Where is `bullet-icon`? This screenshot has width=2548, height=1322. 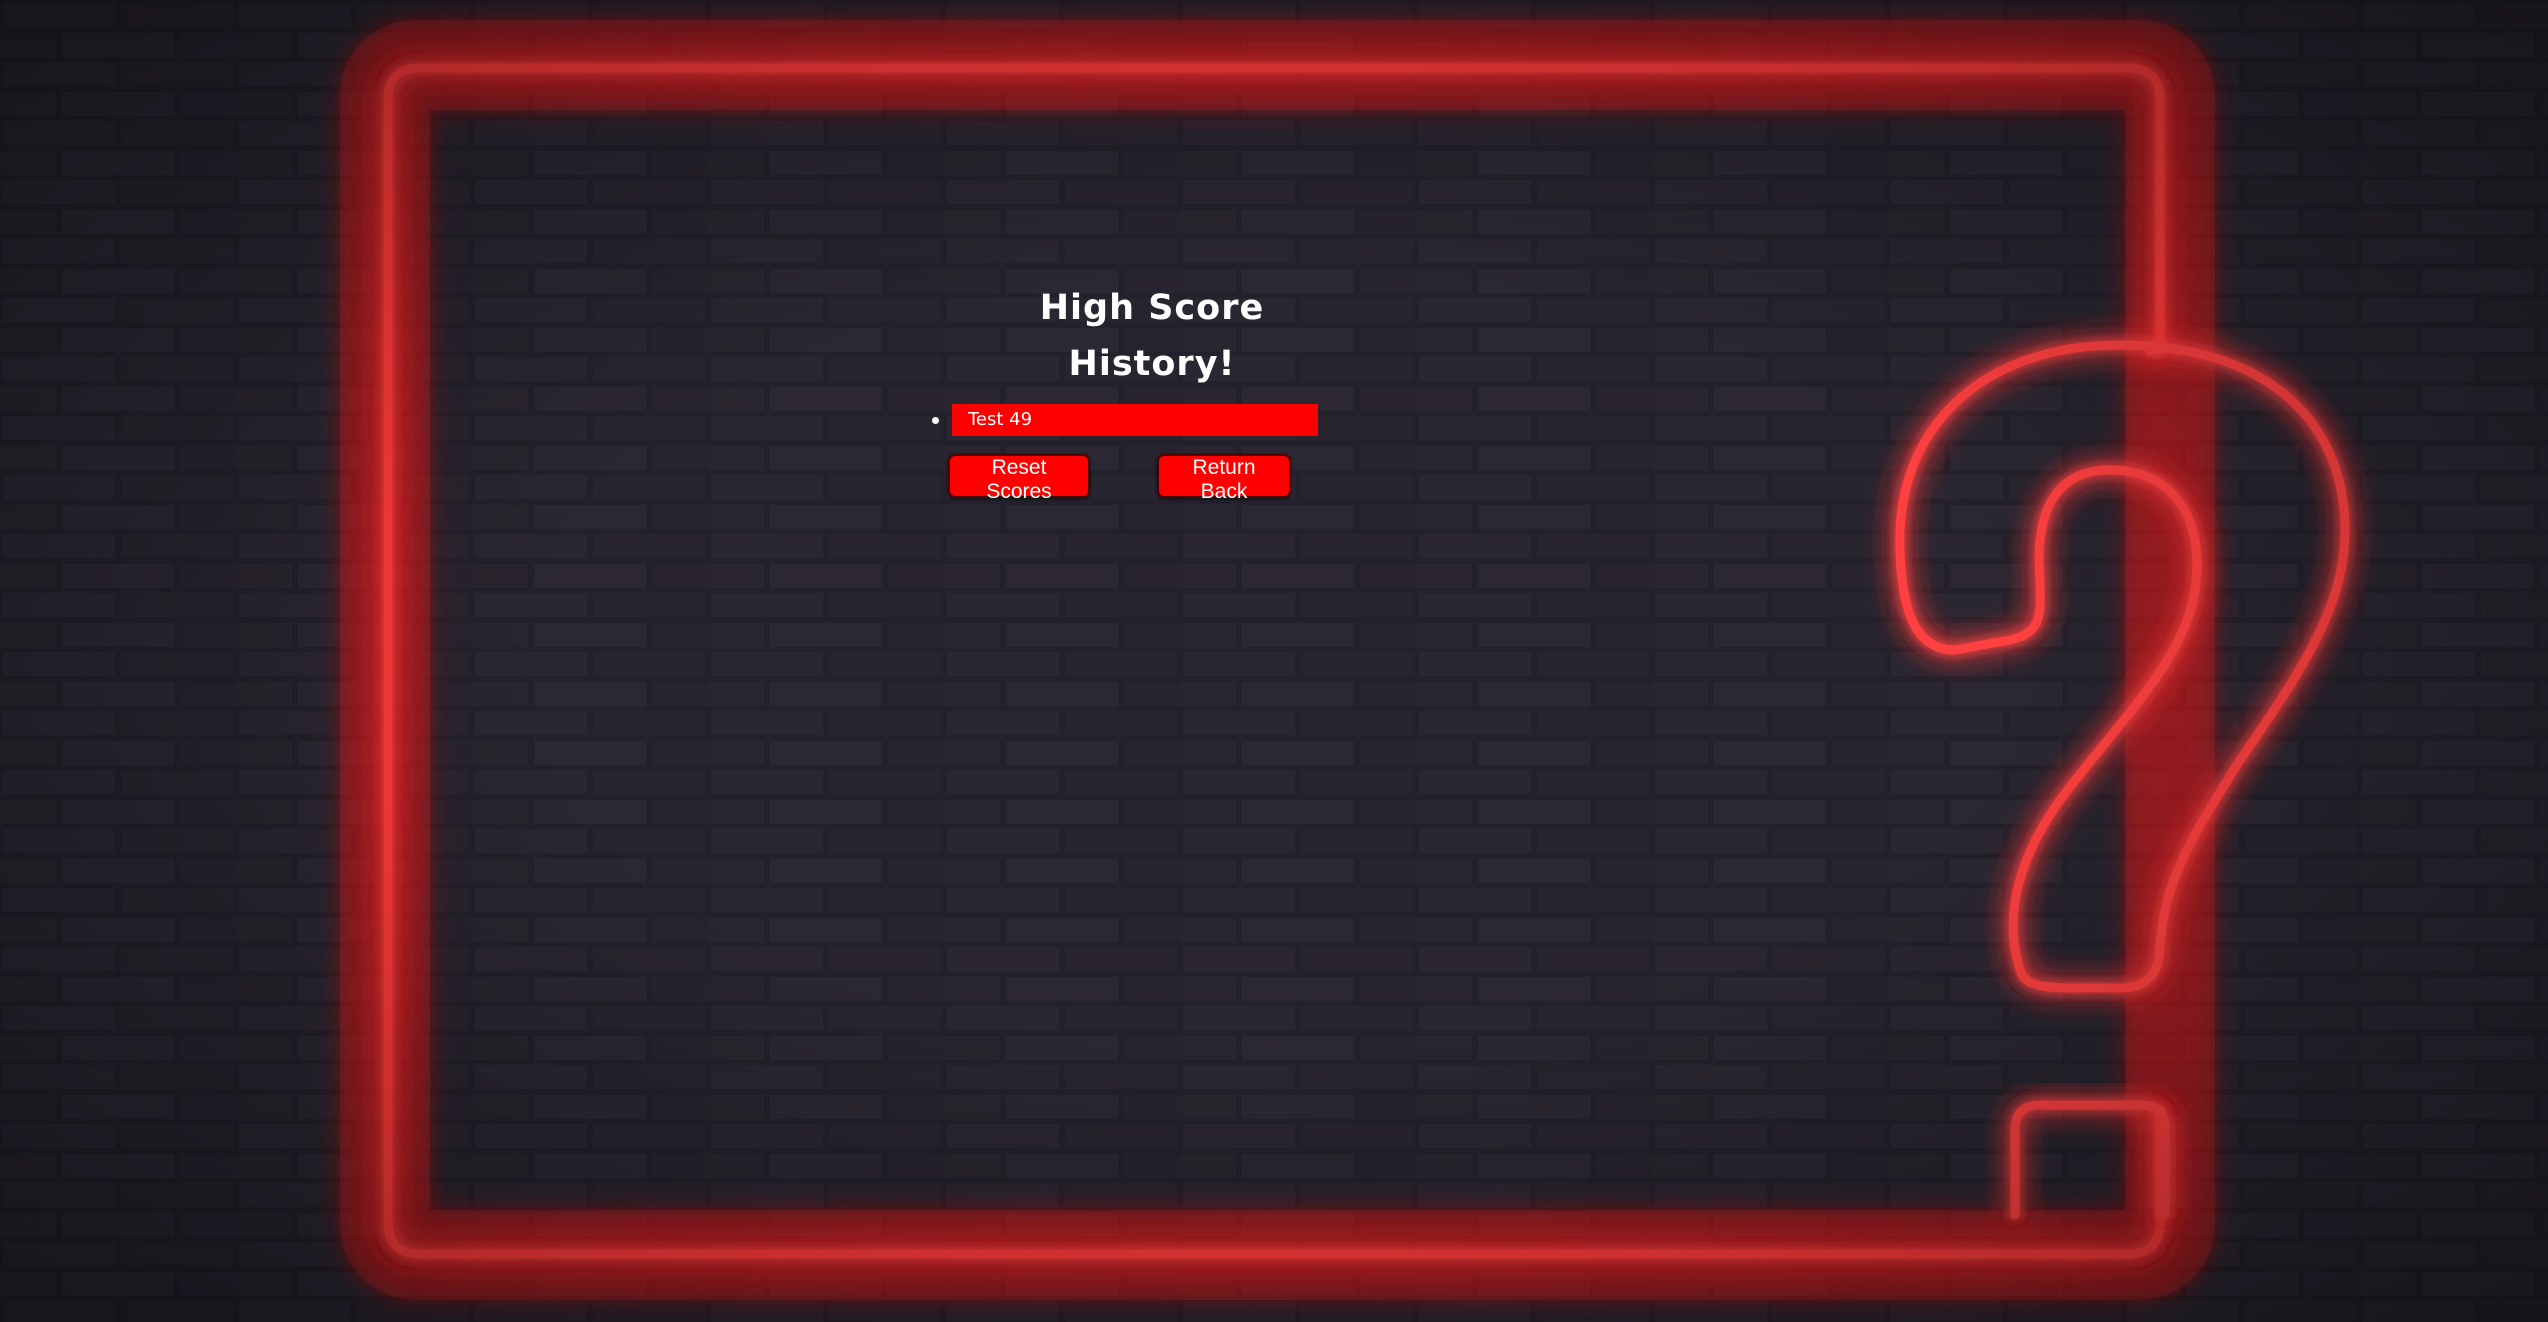 bullet-icon is located at coordinates (935, 420).